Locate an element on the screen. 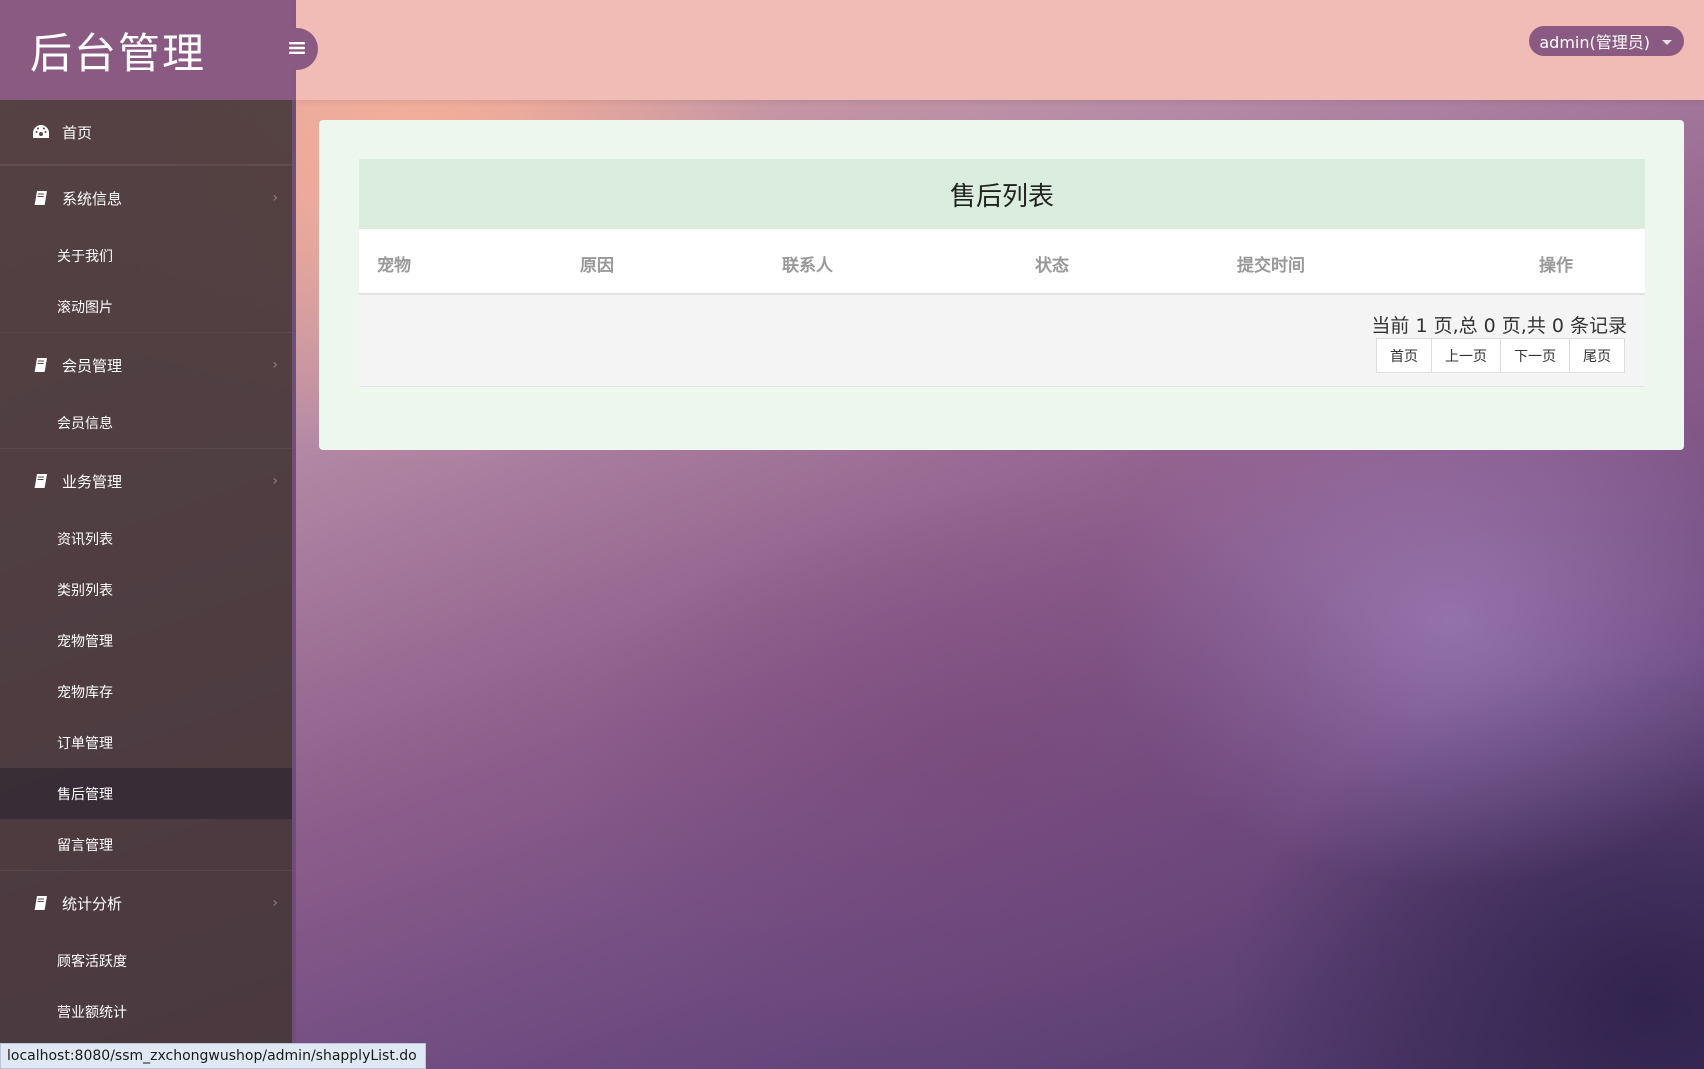  sidebar-group-system: 系统信息 › is located at coordinates (148, 197).